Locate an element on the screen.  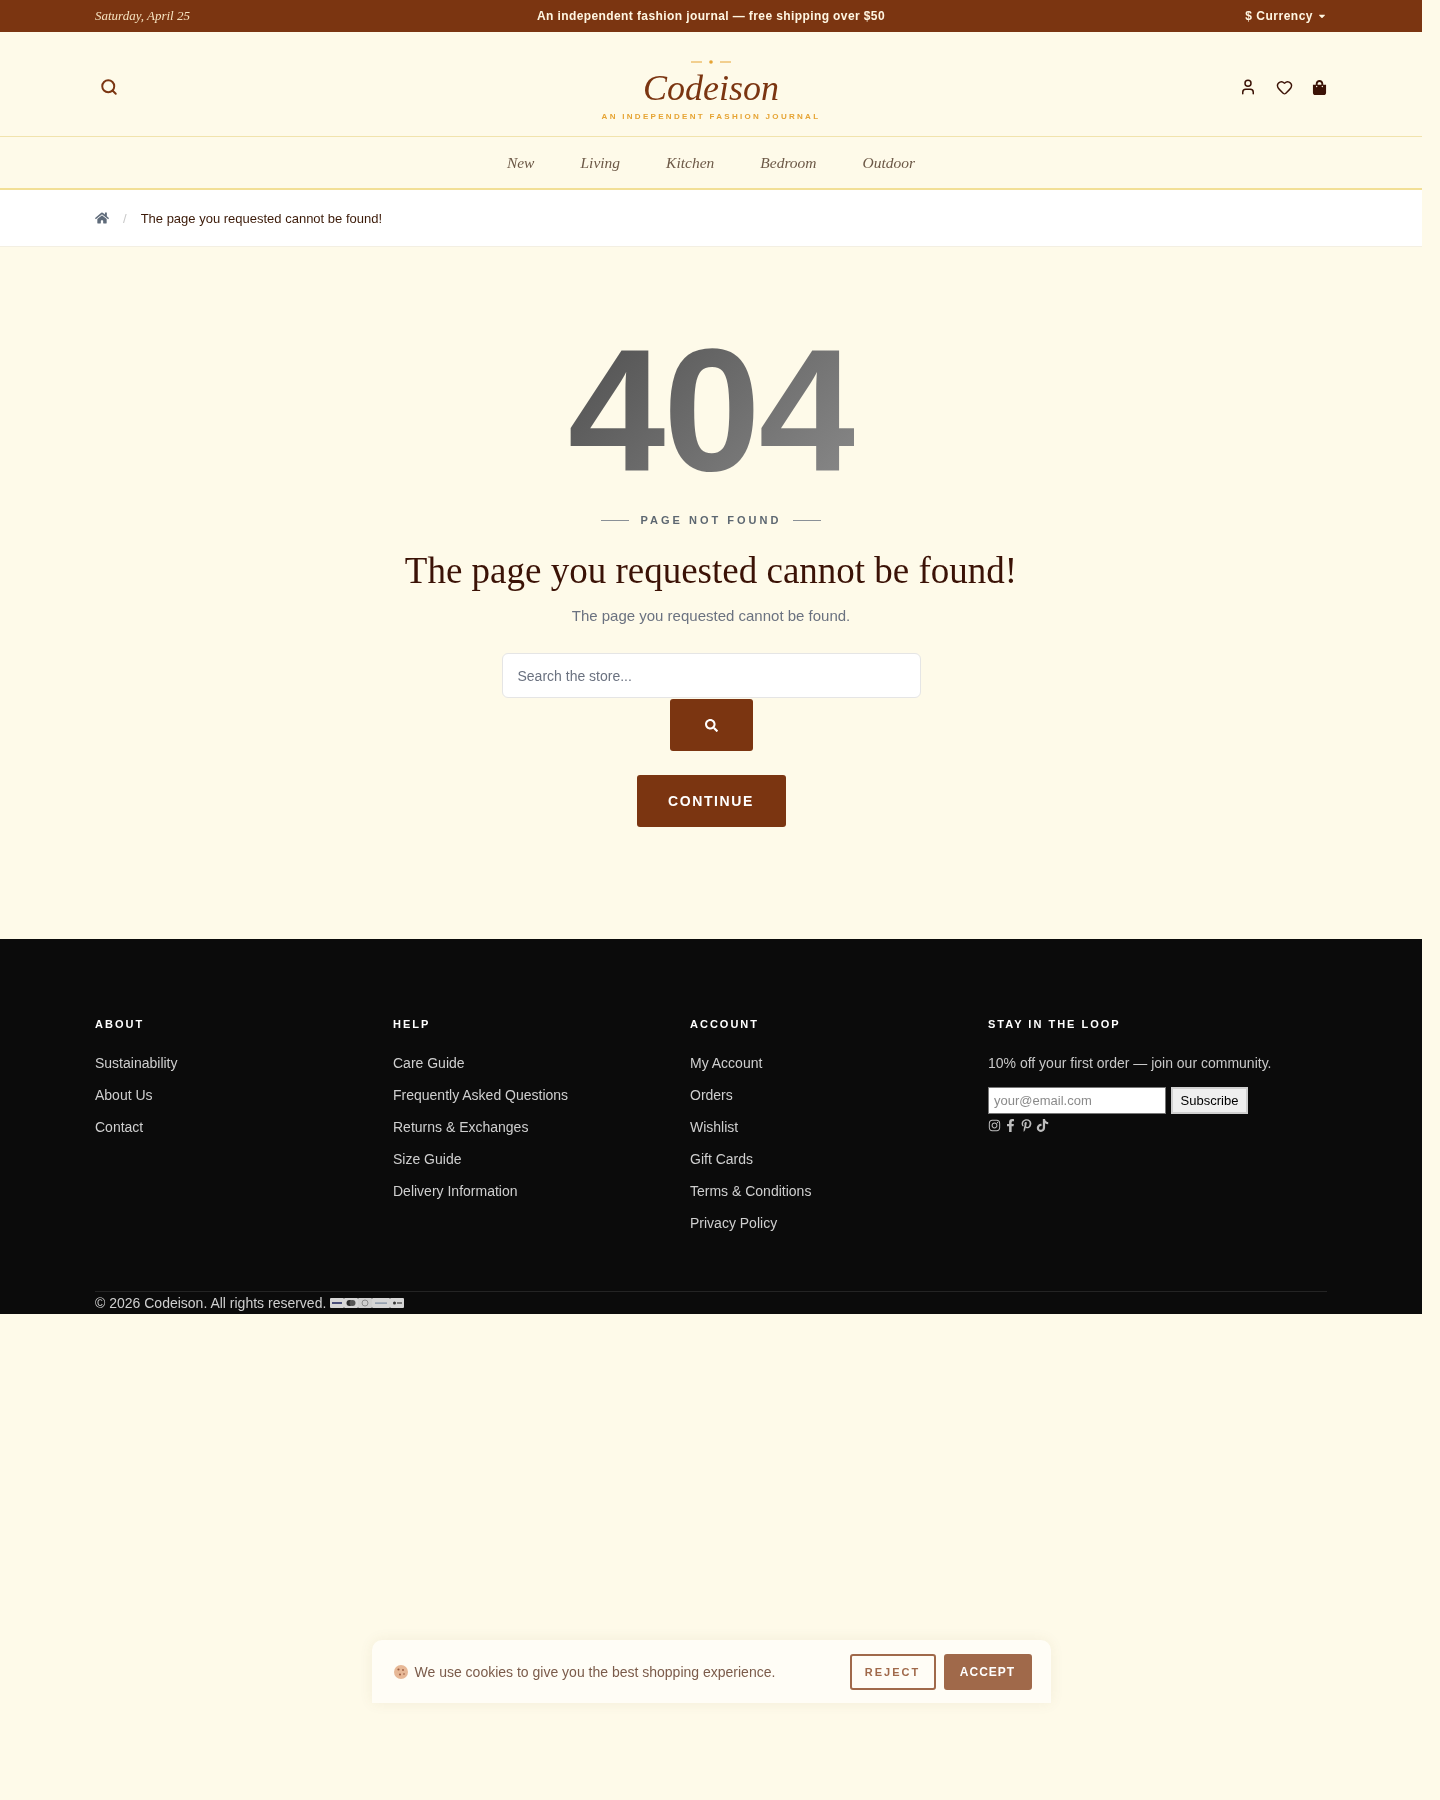
account-icon is located at coordinates (1248, 87).